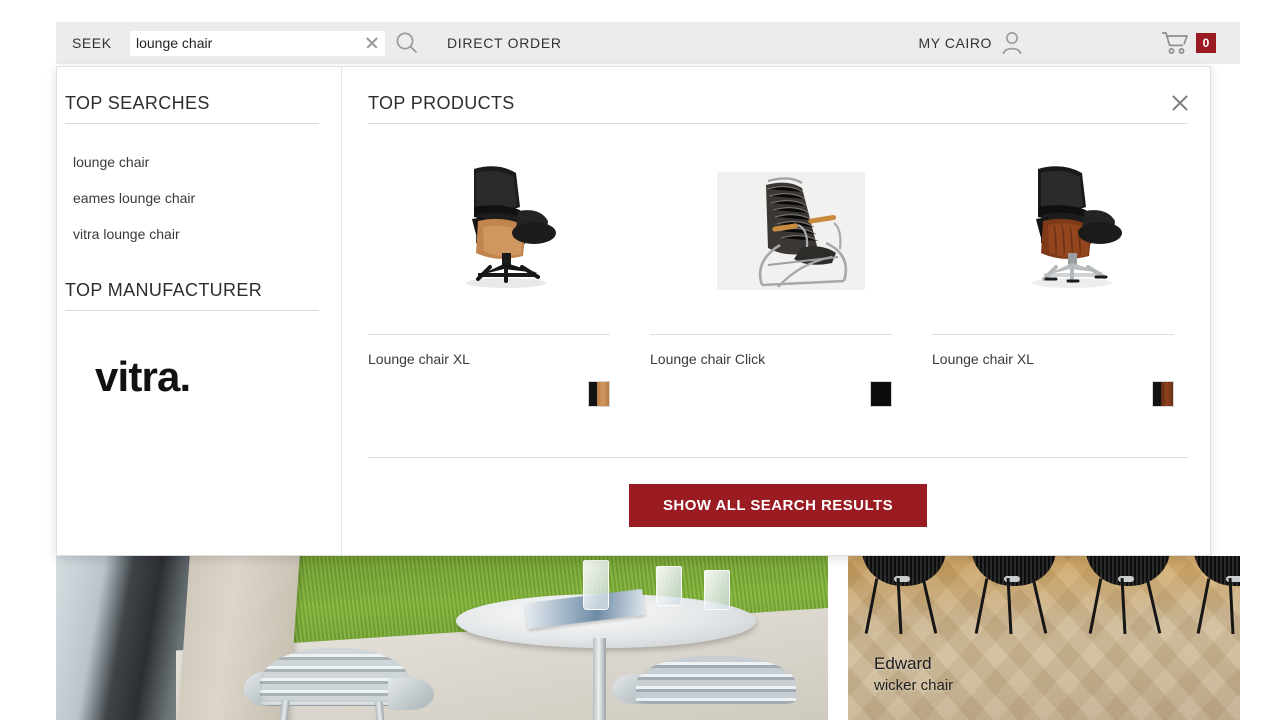  Describe the element at coordinates (504, 43) in the screenshot. I see `direct-order-link: DIRECT ORDER` at that location.